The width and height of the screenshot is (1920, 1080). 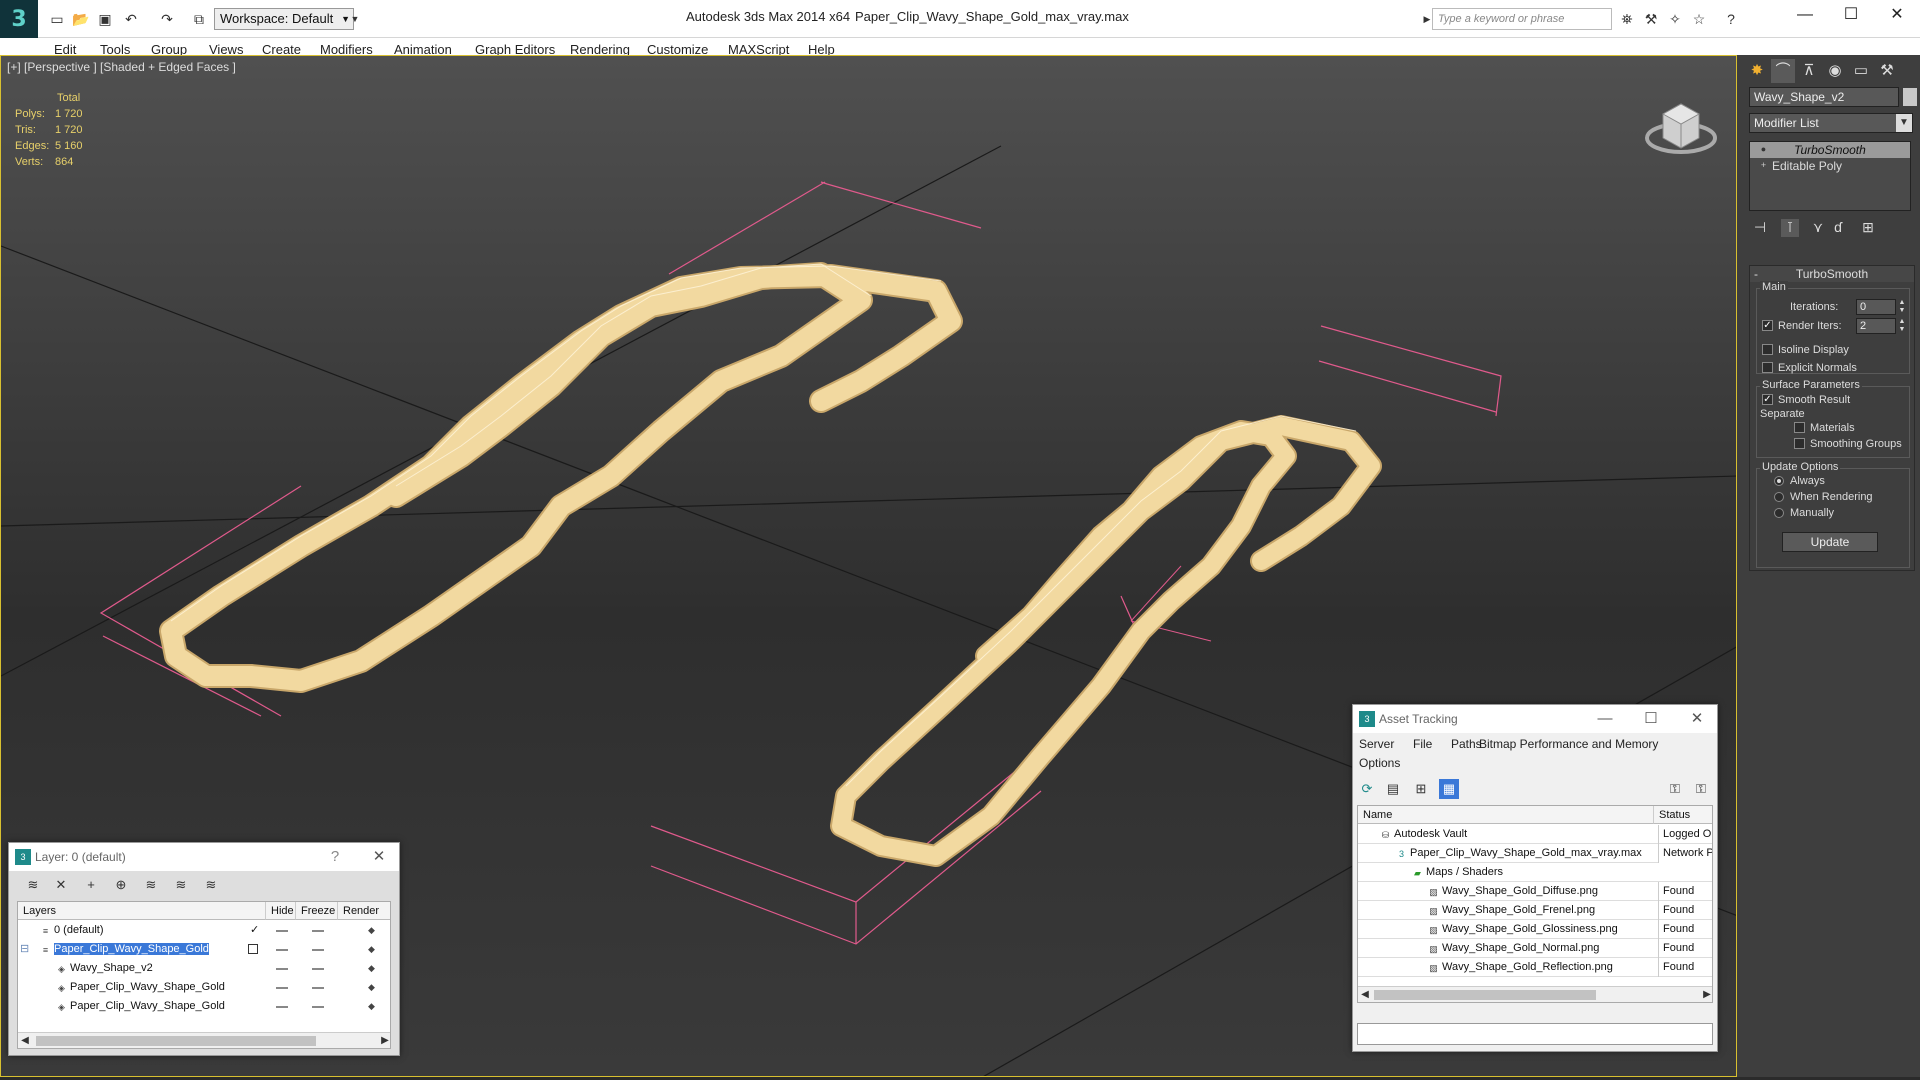 What do you see at coordinates (1422, 744) in the screenshot?
I see `asset-menu-file: File` at bounding box center [1422, 744].